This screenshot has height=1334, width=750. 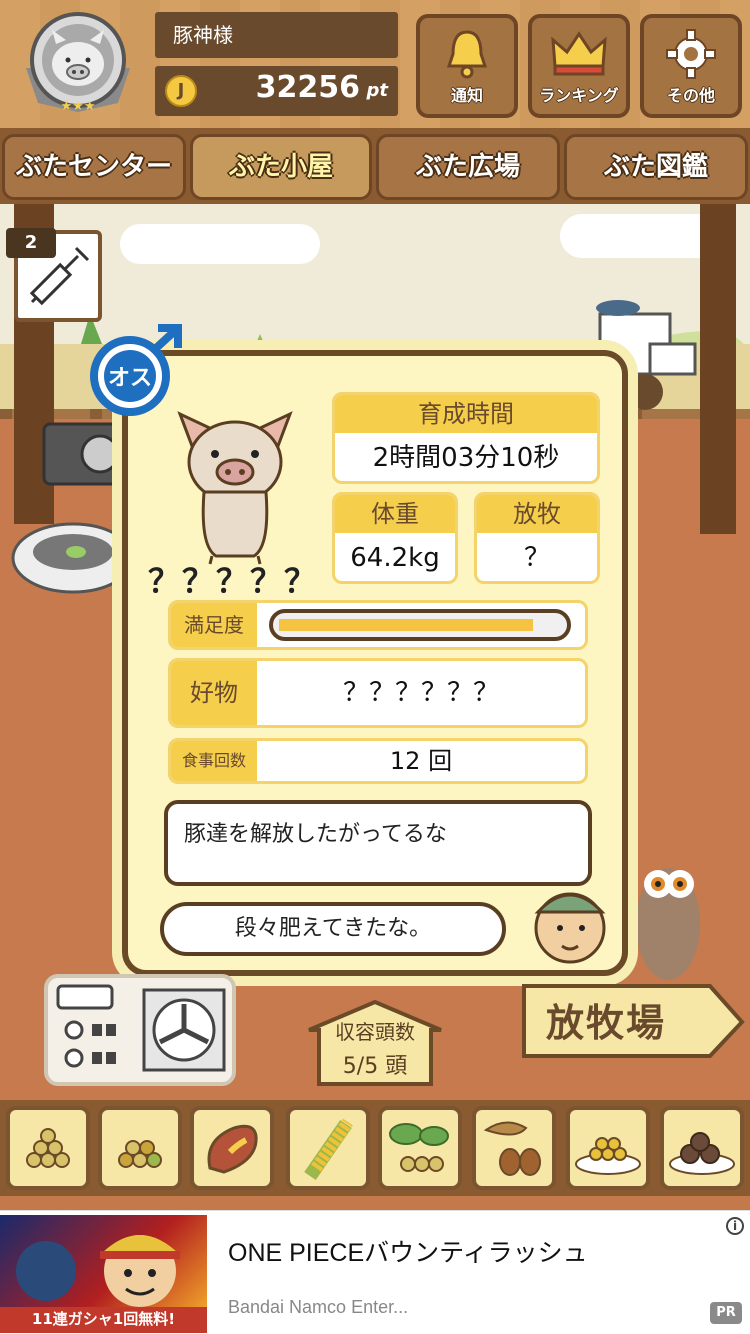 I want to click on owl-icon, so click(x=668, y=924).